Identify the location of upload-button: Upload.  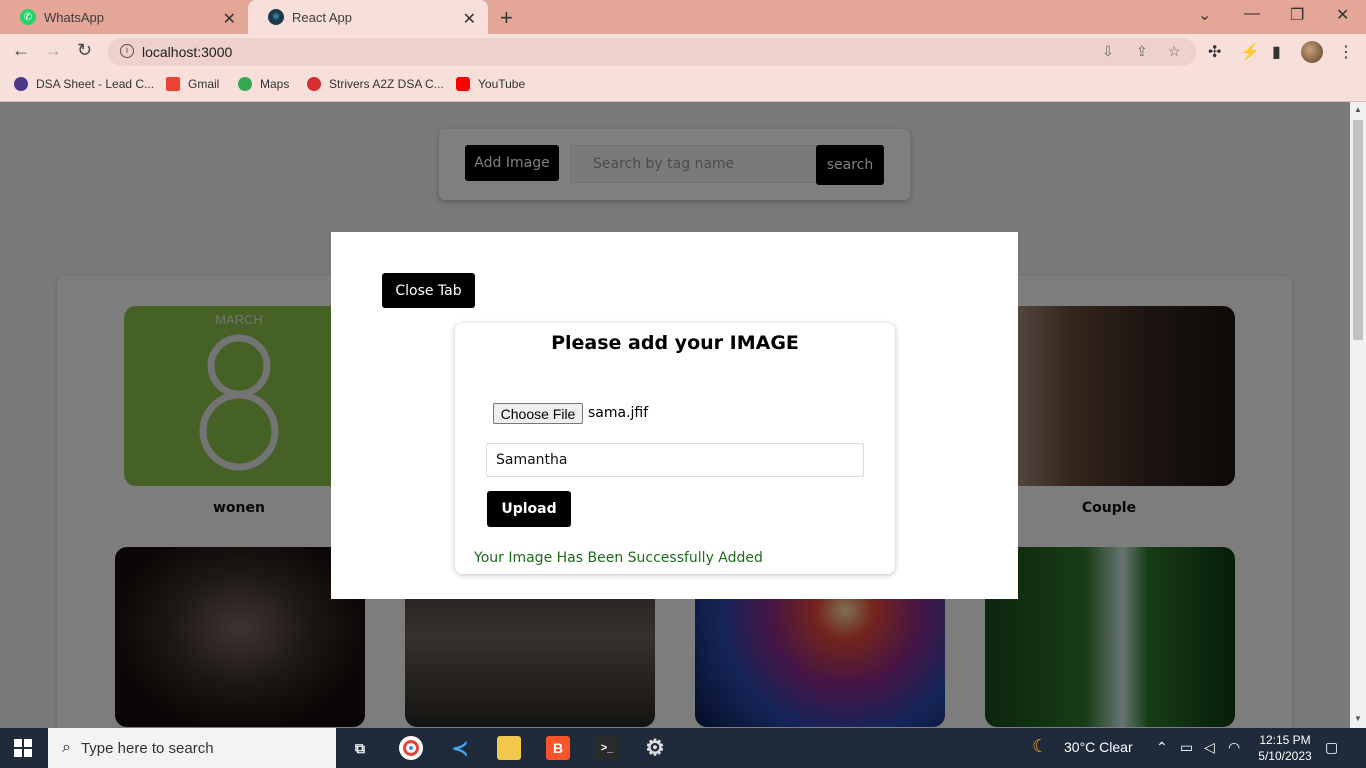
(529, 509).